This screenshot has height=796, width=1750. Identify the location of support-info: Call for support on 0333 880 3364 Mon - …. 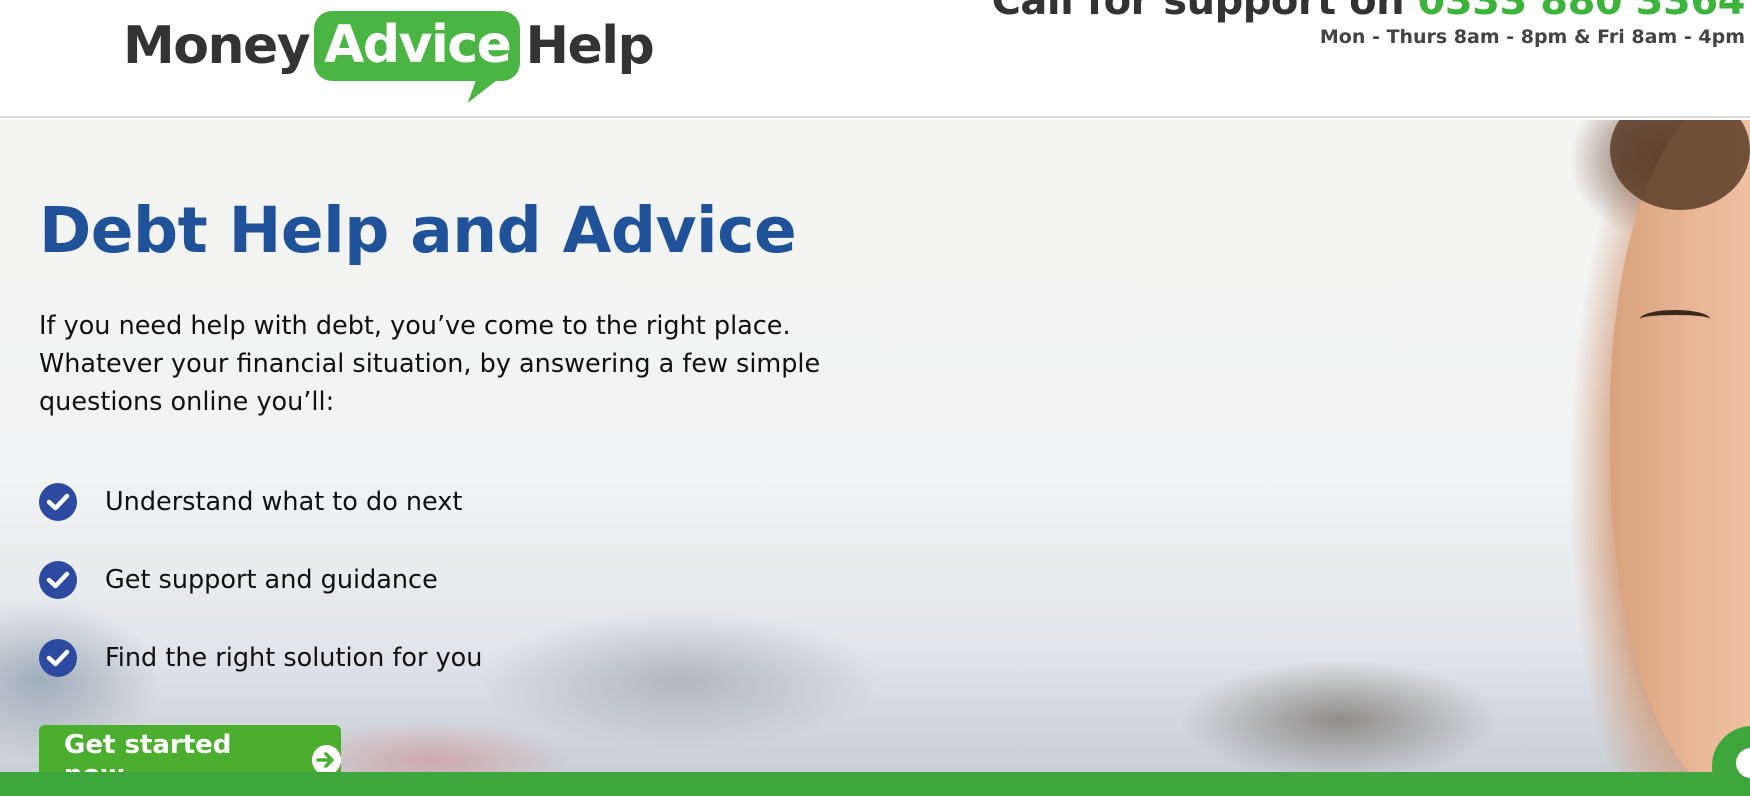
(1368, 24).